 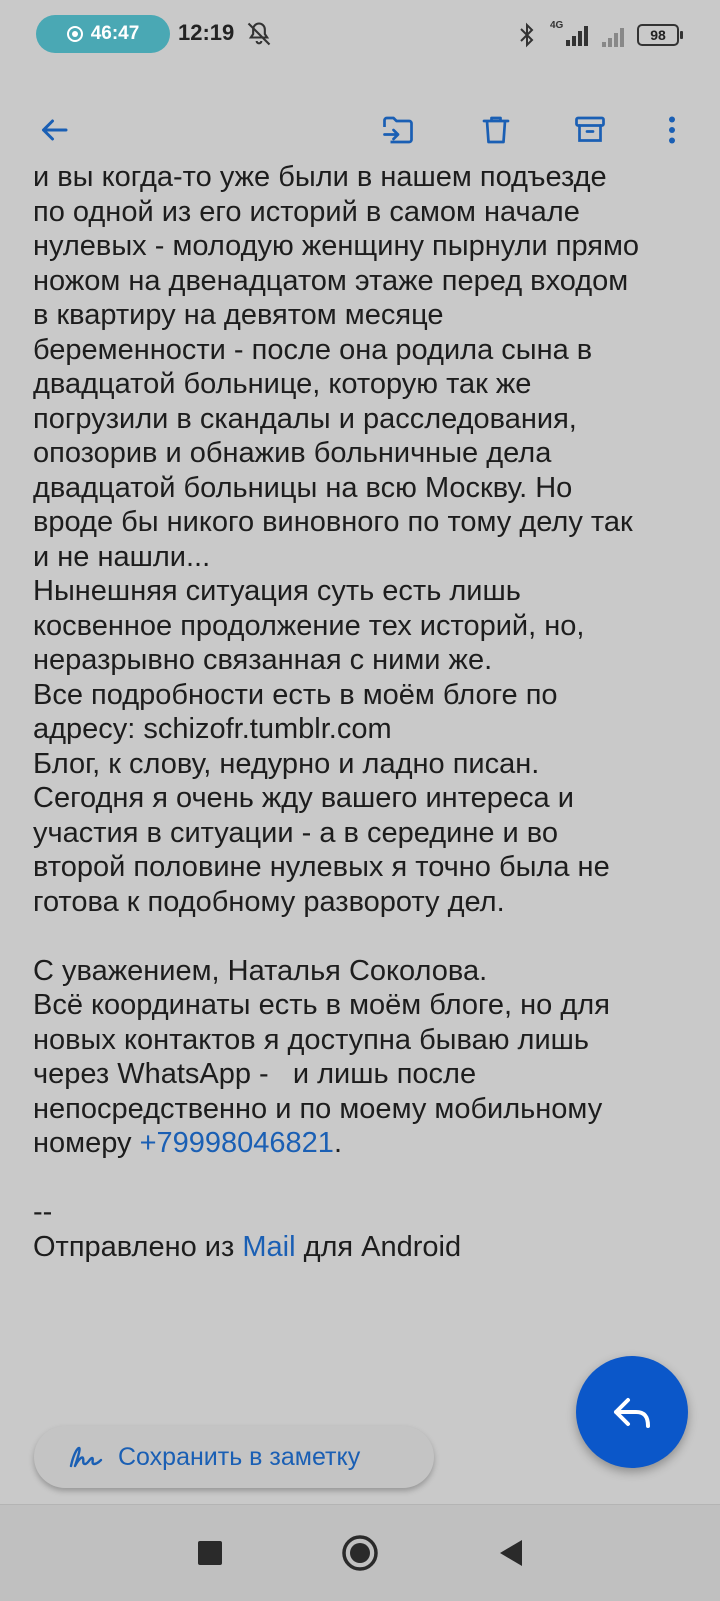 What do you see at coordinates (321, 867) in the screenshot?
I see `text-line: второй половине нулевых я точно была не` at bounding box center [321, 867].